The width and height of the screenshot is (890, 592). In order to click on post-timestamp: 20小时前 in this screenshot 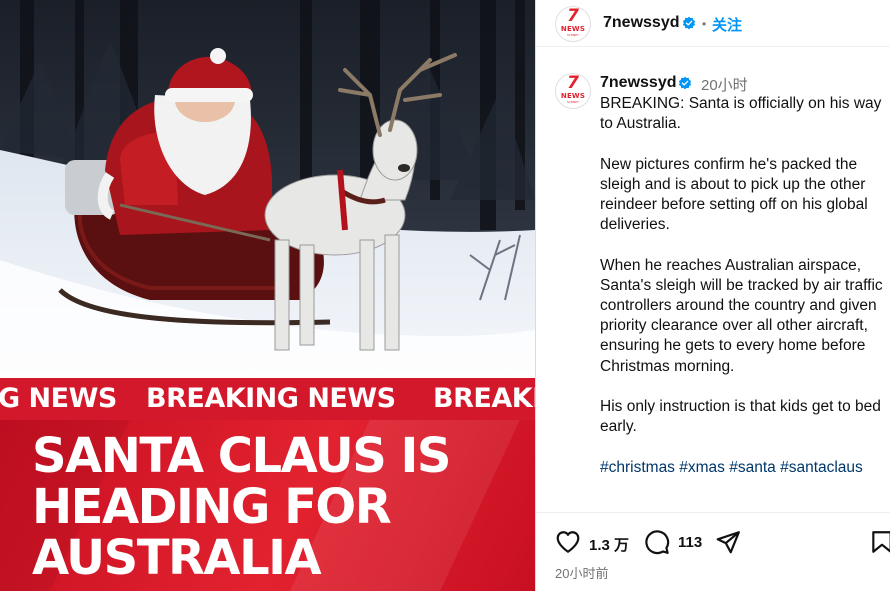, I will do `click(581, 572)`.